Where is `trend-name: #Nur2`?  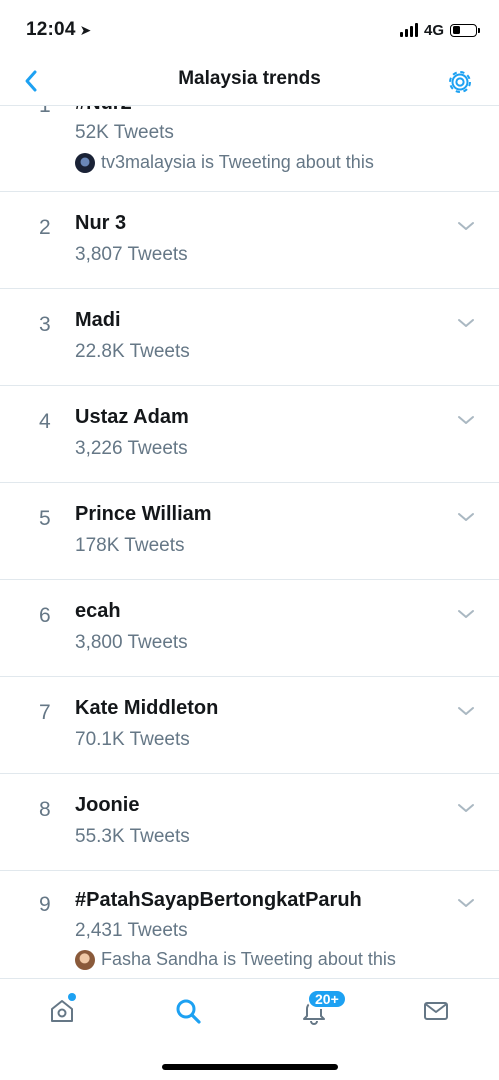 trend-name: #Nur2 is located at coordinates (103, 110).